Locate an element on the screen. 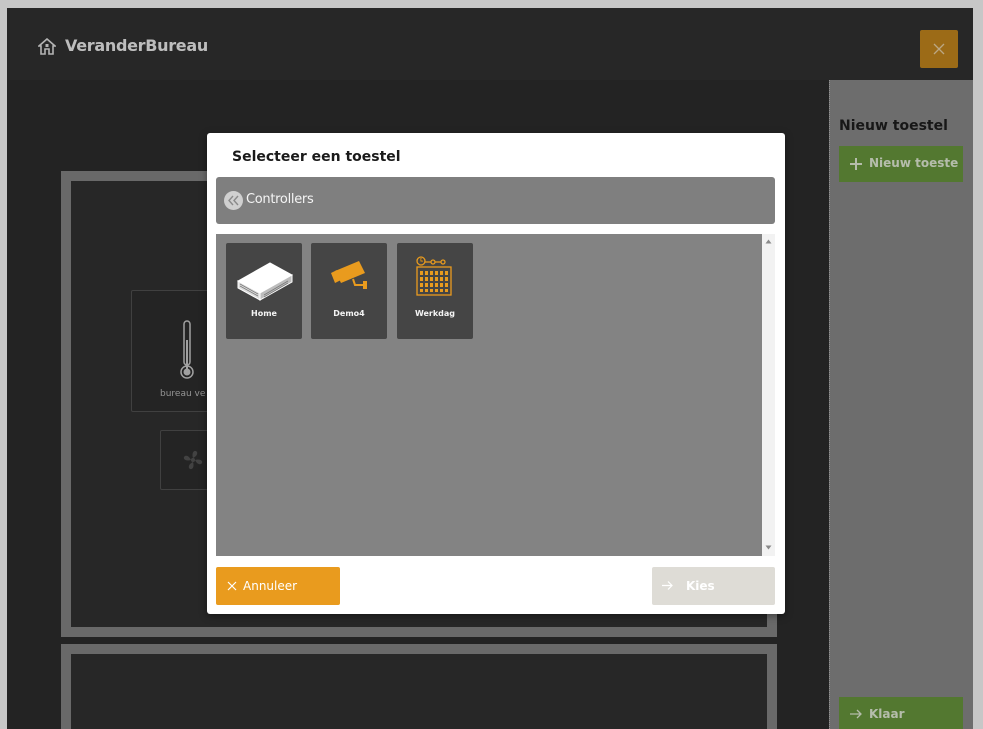  cancel-button: Annuleer is located at coordinates (278, 586).